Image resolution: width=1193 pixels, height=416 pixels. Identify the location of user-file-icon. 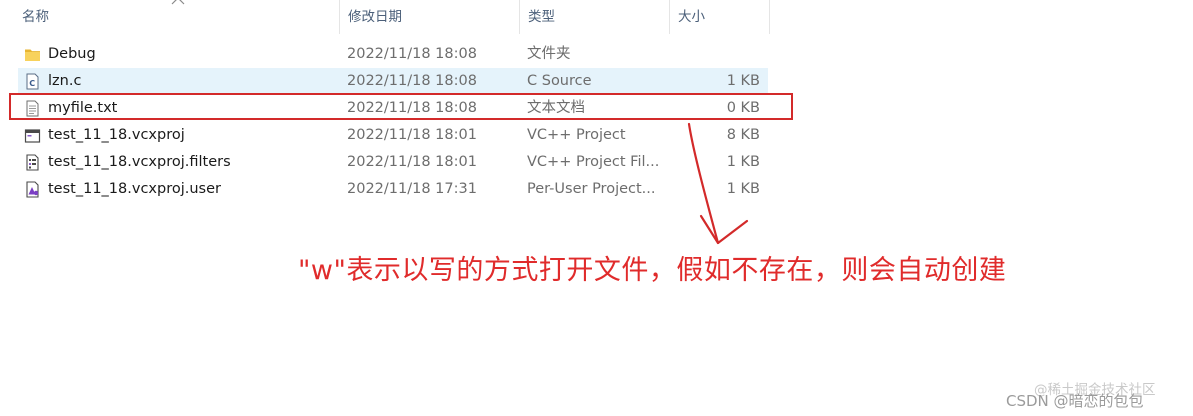
(32, 189).